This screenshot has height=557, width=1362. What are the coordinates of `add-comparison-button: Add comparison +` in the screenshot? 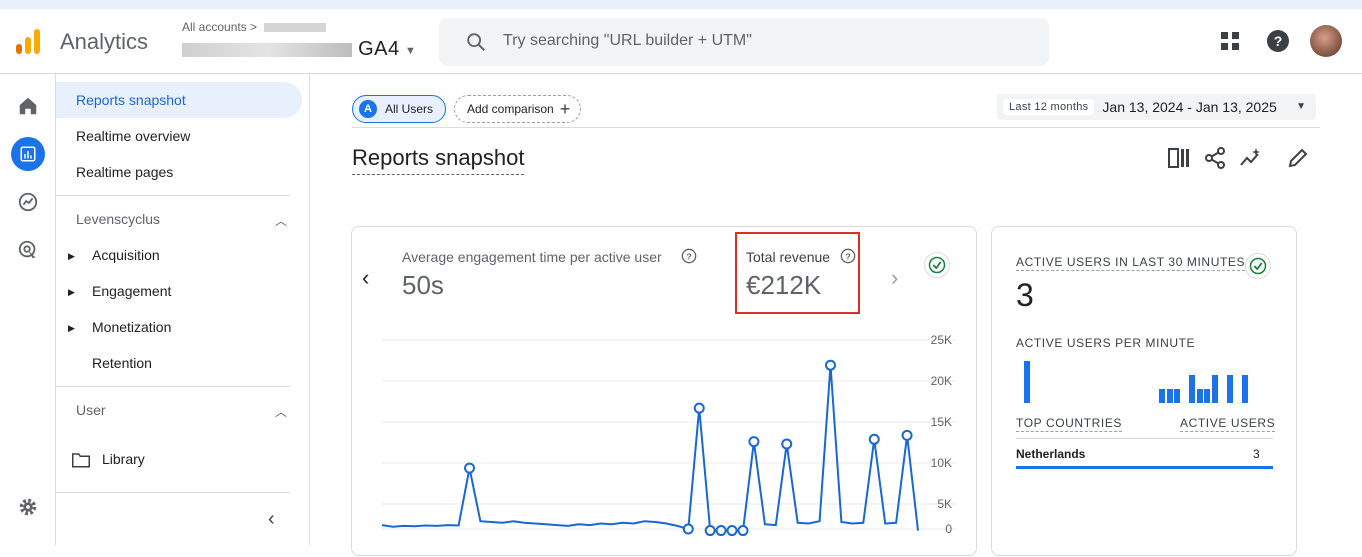 It's located at (518, 109).